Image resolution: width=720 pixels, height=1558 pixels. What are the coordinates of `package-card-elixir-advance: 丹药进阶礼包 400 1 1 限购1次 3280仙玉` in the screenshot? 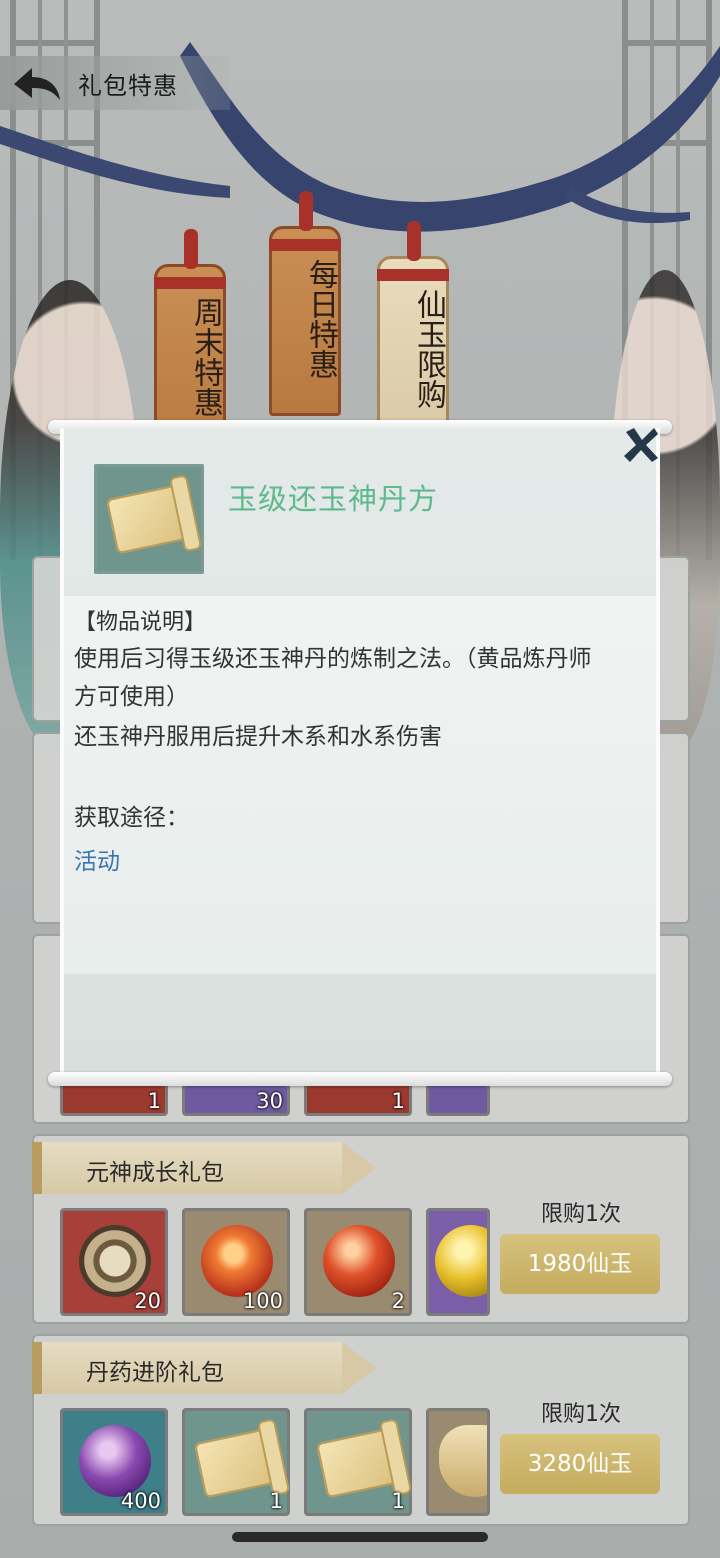 It's located at (361, 1430).